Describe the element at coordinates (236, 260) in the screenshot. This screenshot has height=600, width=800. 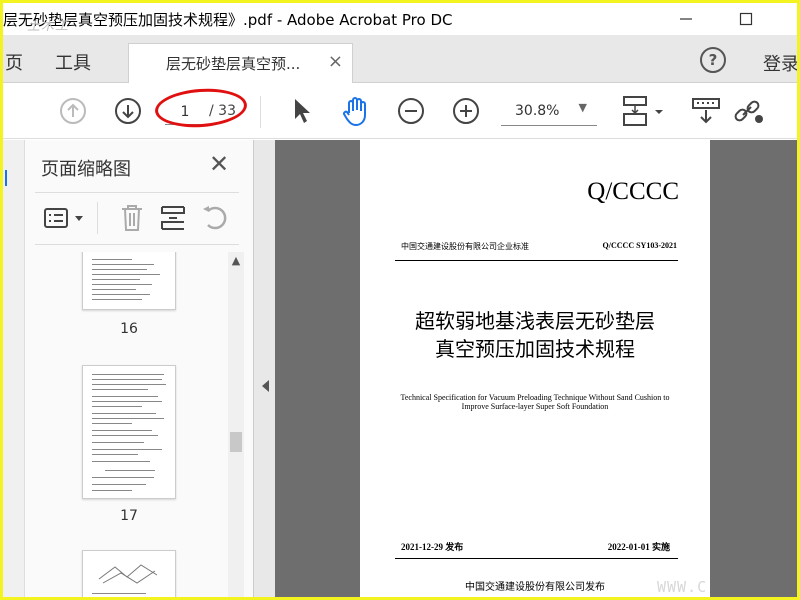
I see `scroll-up-icon: ▲` at that location.